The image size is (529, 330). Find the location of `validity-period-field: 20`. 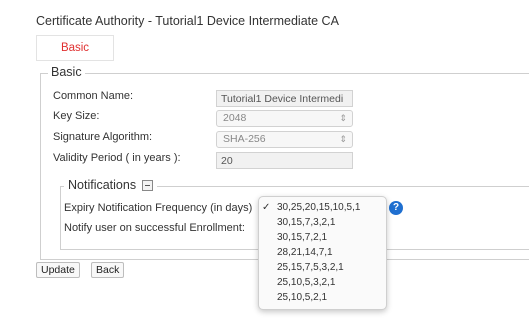

validity-period-field: 20 is located at coordinates (284, 160).